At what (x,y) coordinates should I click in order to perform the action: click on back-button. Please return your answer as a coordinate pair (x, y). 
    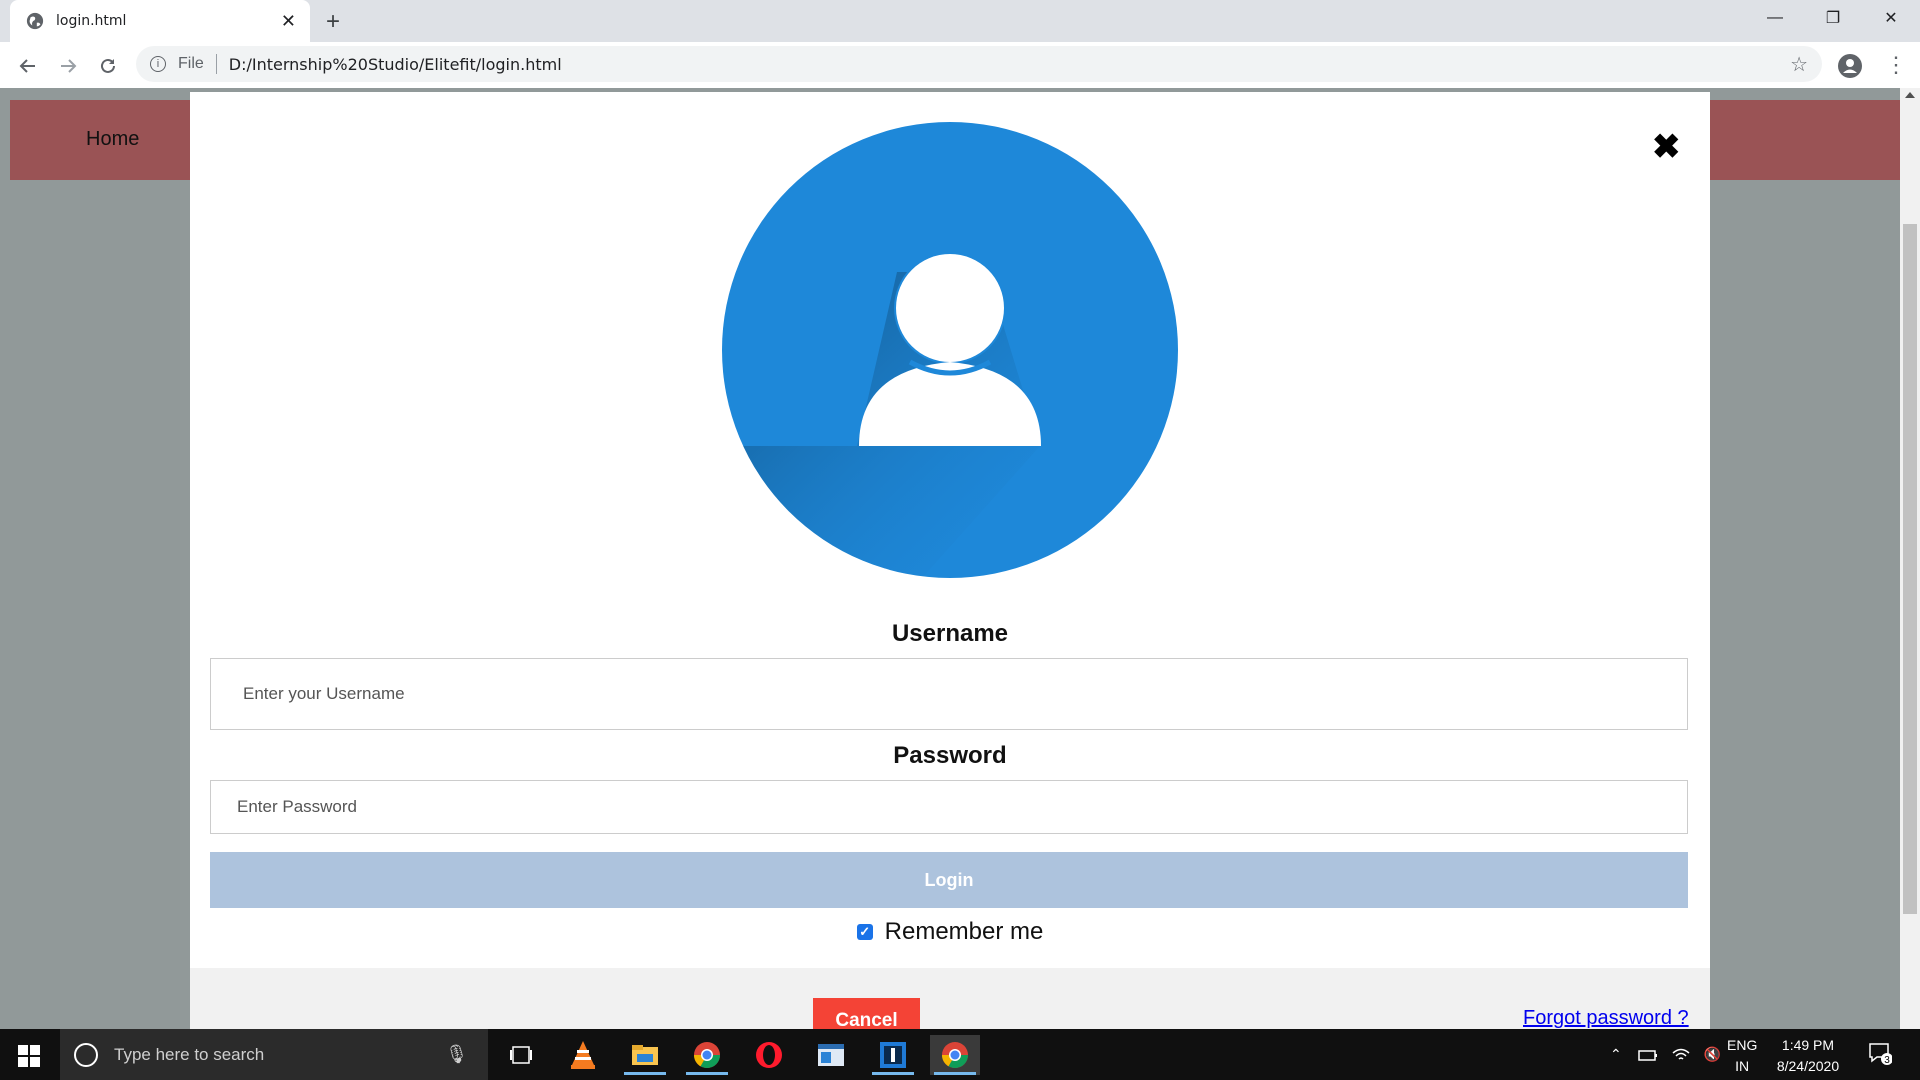
    Looking at the image, I should click on (28, 66).